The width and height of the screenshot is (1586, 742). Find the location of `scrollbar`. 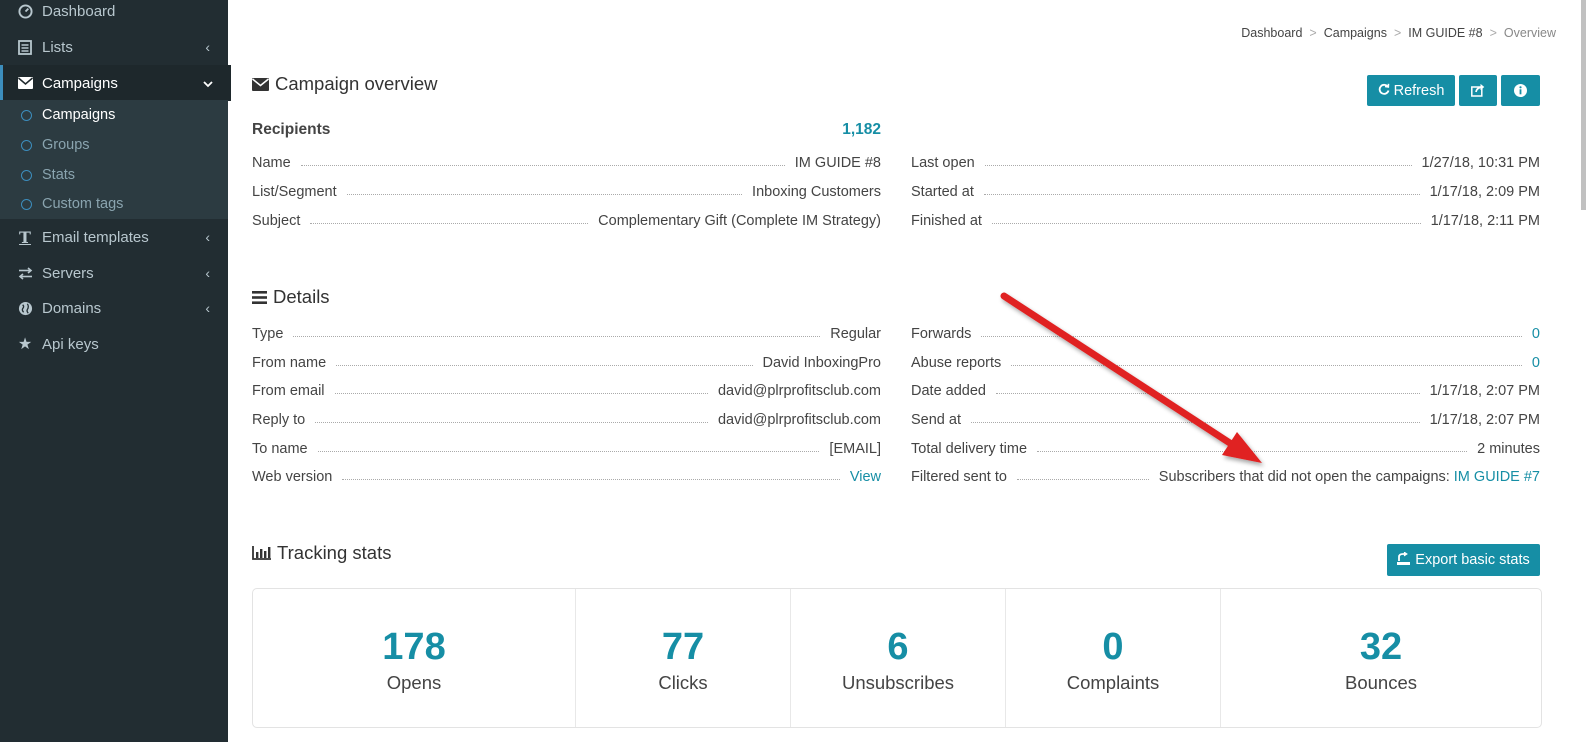

scrollbar is located at coordinates (1583, 105).